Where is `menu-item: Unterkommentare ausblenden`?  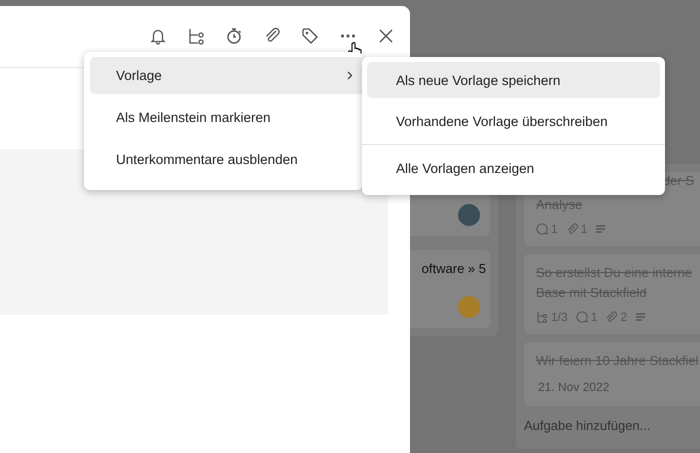
menu-item: Unterkommentare ausblenden is located at coordinates (226, 159).